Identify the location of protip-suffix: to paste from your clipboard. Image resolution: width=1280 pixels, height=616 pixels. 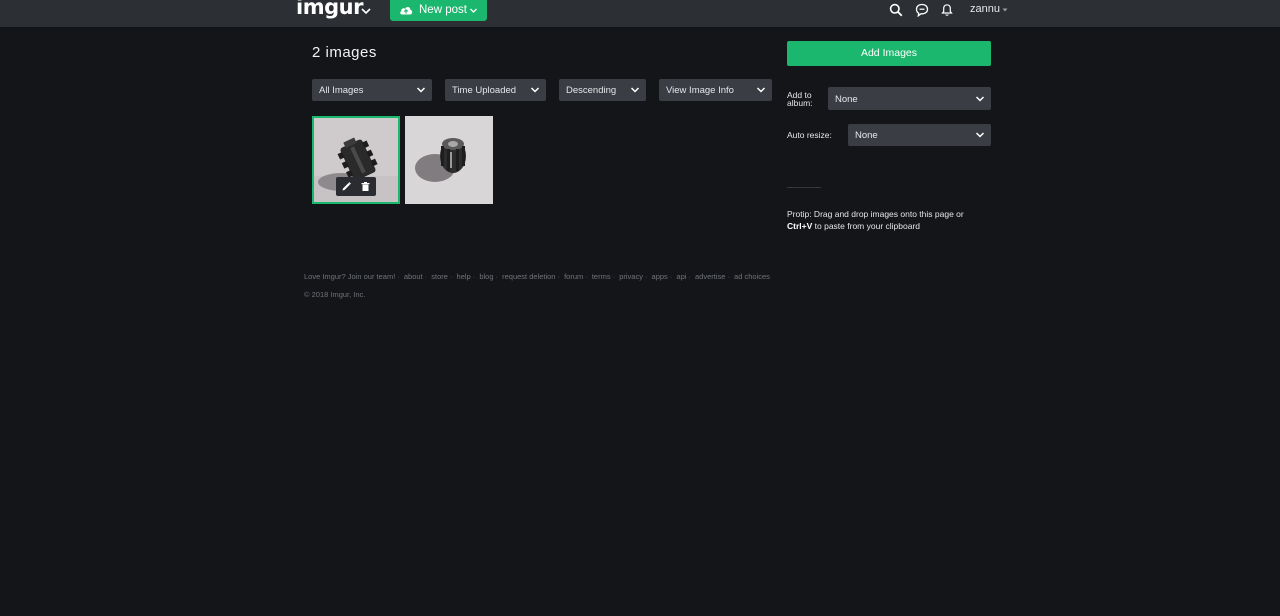
(867, 225).